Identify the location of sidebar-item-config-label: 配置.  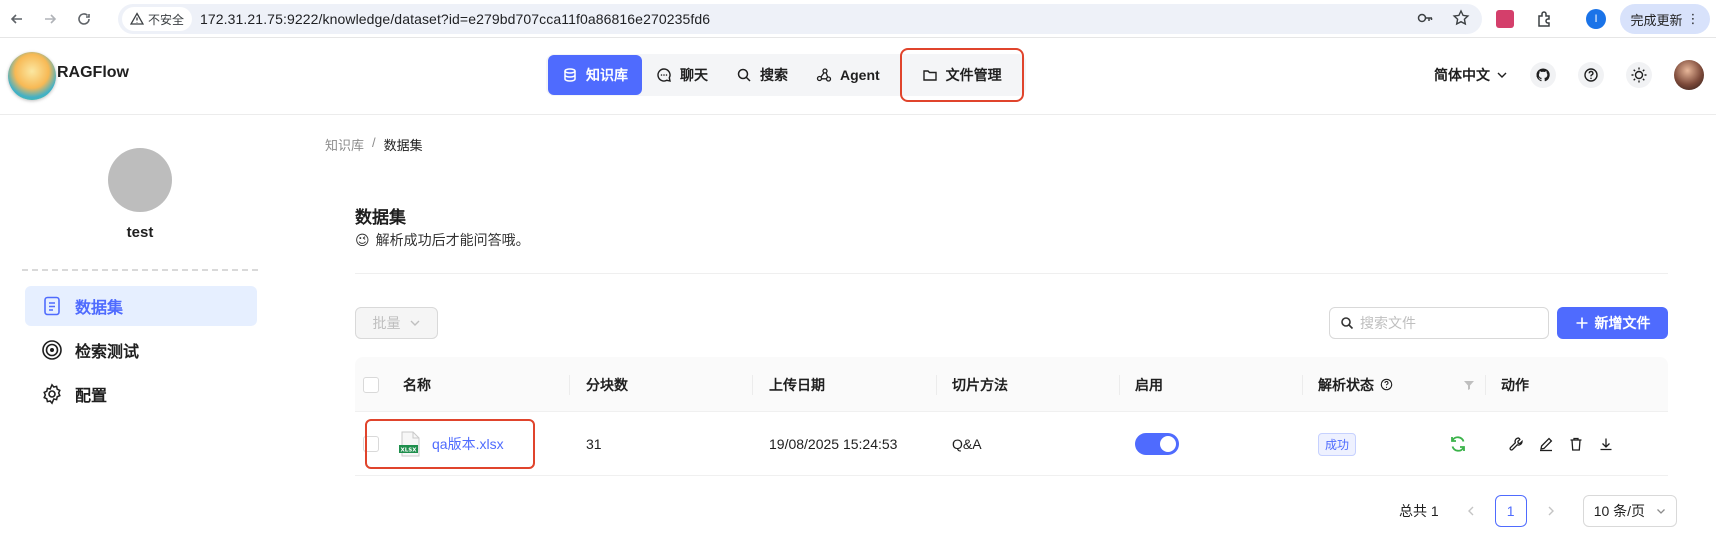
(91, 396).